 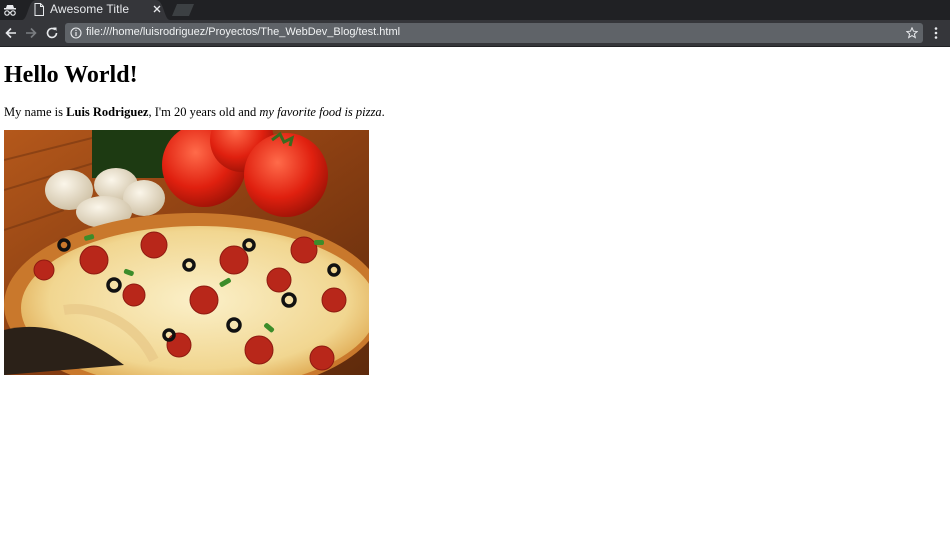 What do you see at coordinates (10, 10) in the screenshot?
I see `incognito-icon` at bounding box center [10, 10].